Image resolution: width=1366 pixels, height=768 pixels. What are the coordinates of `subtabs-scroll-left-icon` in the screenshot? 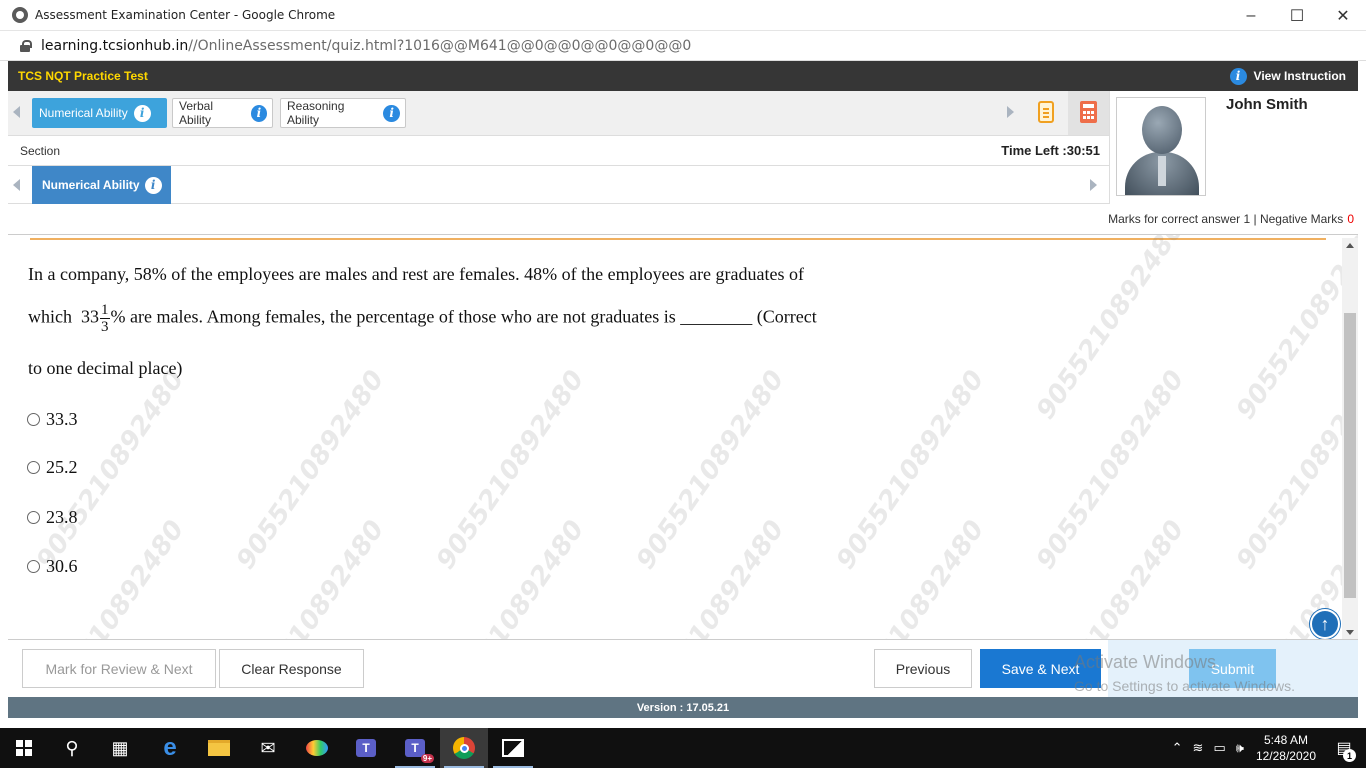 It's located at (16, 185).